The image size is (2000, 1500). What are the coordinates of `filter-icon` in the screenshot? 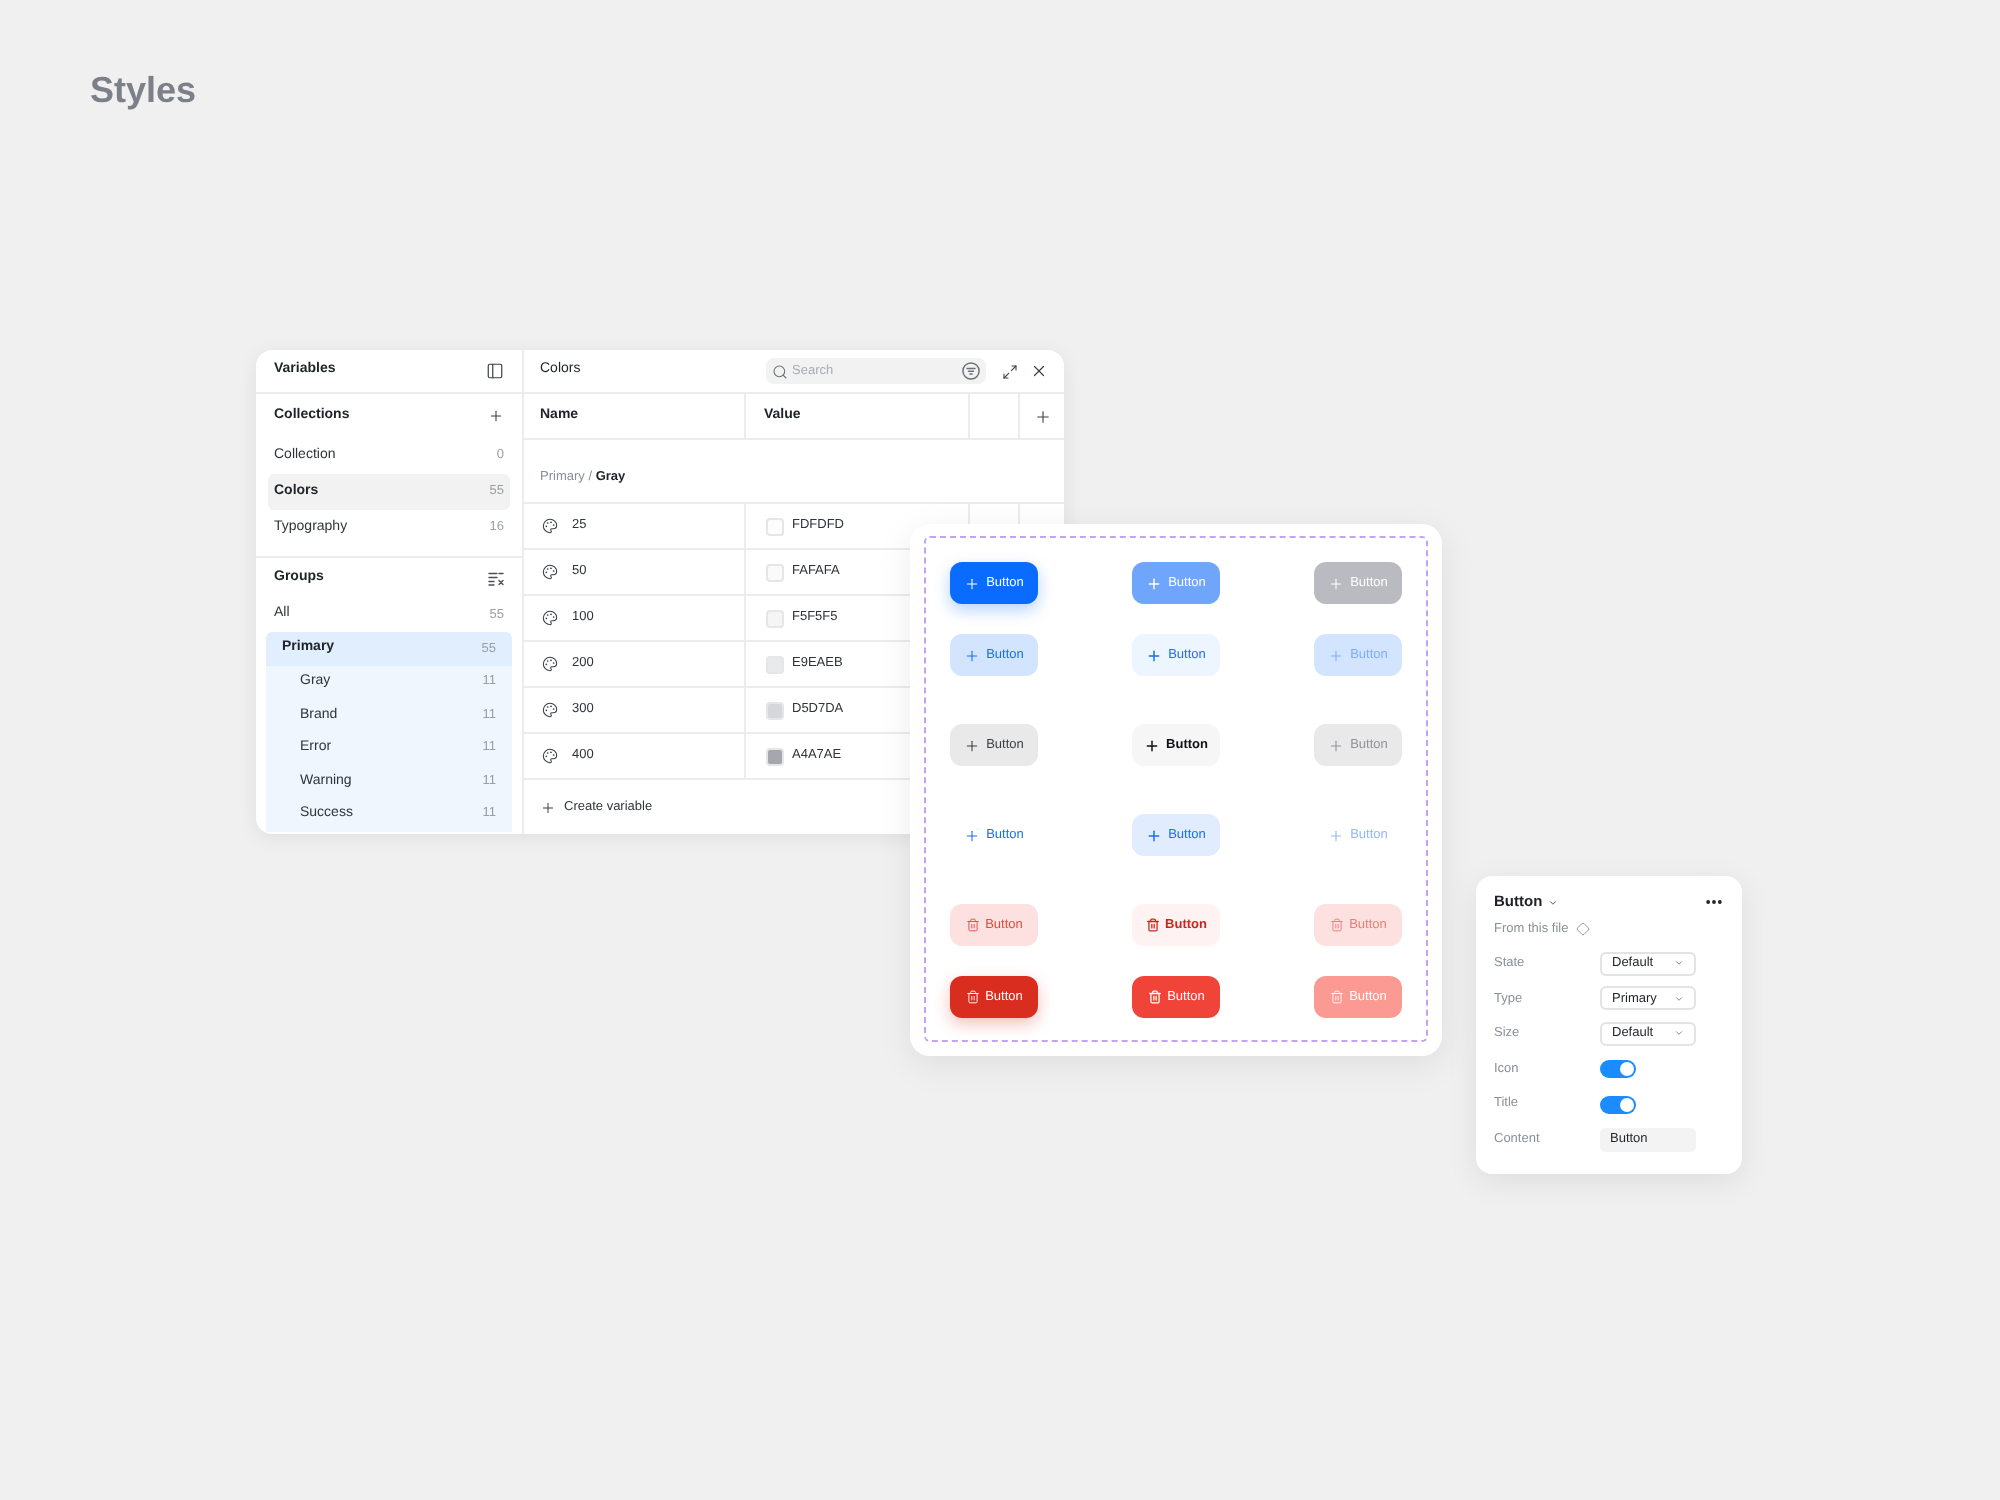 It's located at (971, 371).